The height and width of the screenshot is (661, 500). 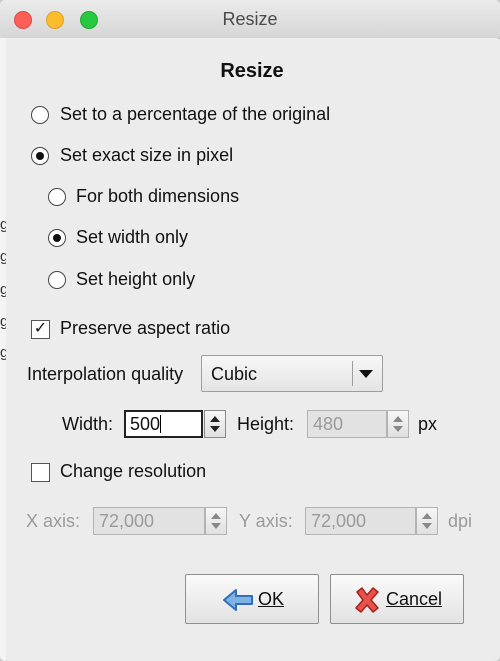 What do you see at coordinates (145, 424) in the screenshot?
I see `width-value: 500` at bounding box center [145, 424].